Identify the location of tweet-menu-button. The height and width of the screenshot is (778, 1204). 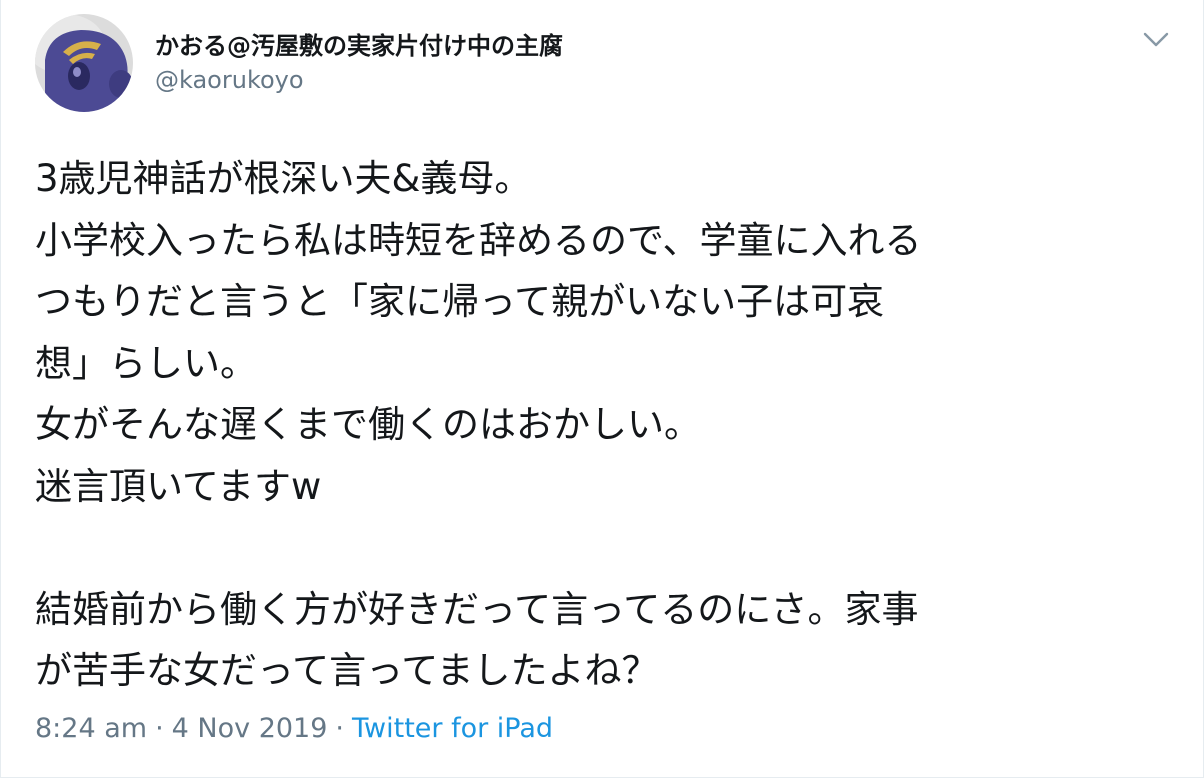
(1156, 40).